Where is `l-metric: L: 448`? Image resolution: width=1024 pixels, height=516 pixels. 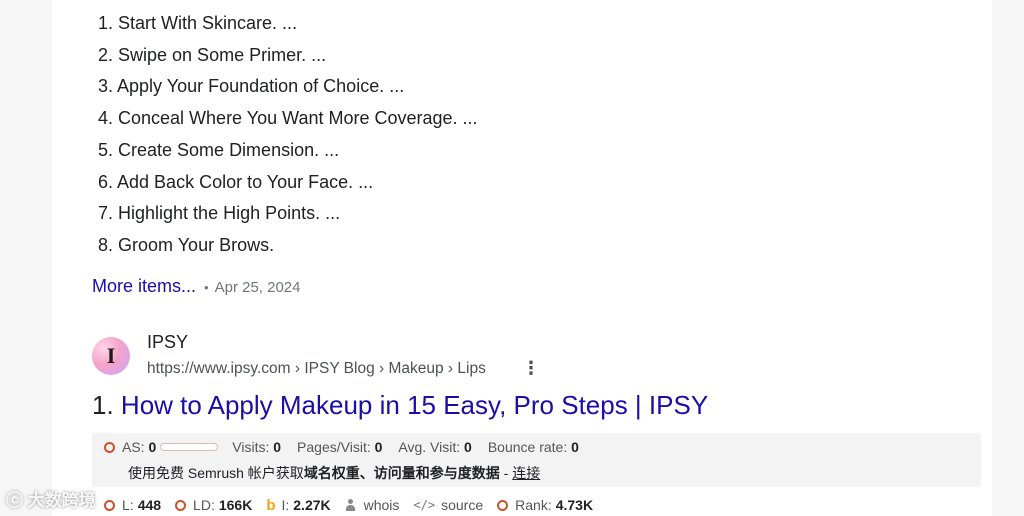 l-metric: L: 448 is located at coordinates (132, 505).